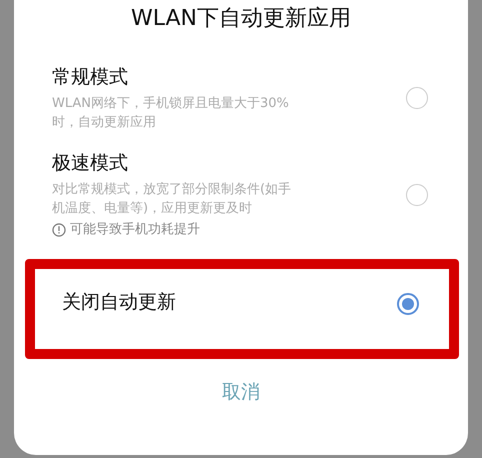 This screenshot has width=482, height=458. I want to click on option-description: 对比常规模式，放宽了部分限制条件(如手机温度、电量等)，应用更新更及时, so click(172, 199).